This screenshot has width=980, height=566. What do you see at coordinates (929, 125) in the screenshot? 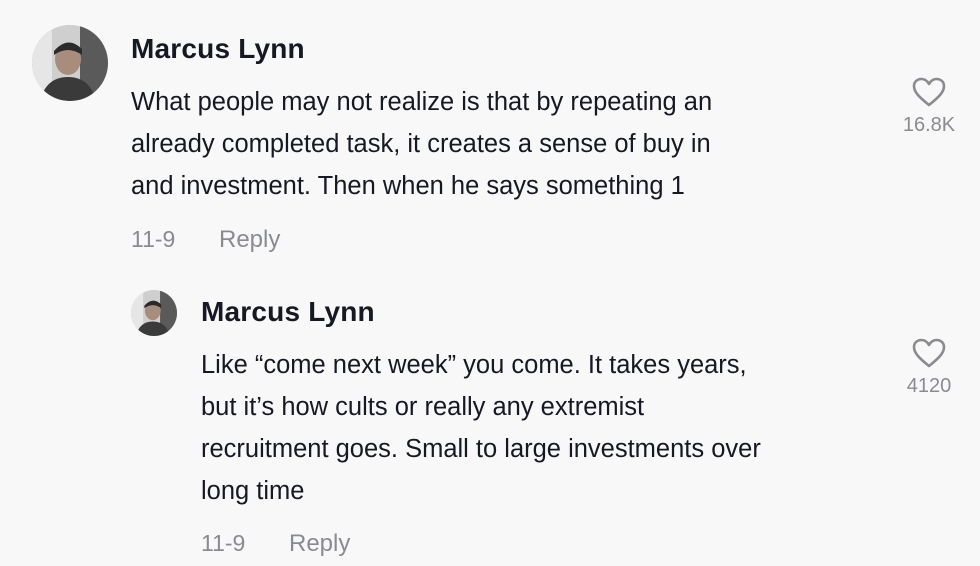
I see `like-count: 16.8K` at bounding box center [929, 125].